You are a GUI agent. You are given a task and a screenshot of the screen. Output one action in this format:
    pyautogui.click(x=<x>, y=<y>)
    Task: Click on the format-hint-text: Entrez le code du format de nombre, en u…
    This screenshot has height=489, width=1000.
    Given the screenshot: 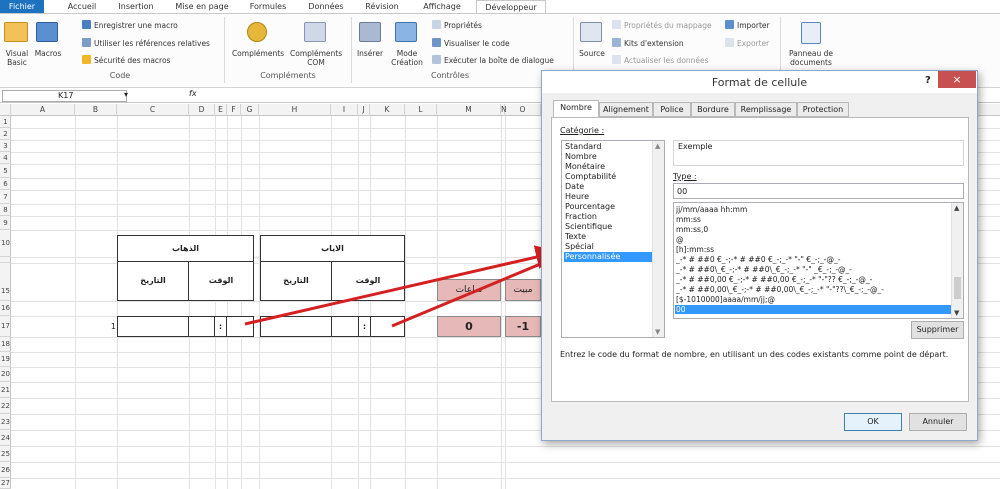 What is the action you would take?
    pyautogui.click(x=754, y=354)
    